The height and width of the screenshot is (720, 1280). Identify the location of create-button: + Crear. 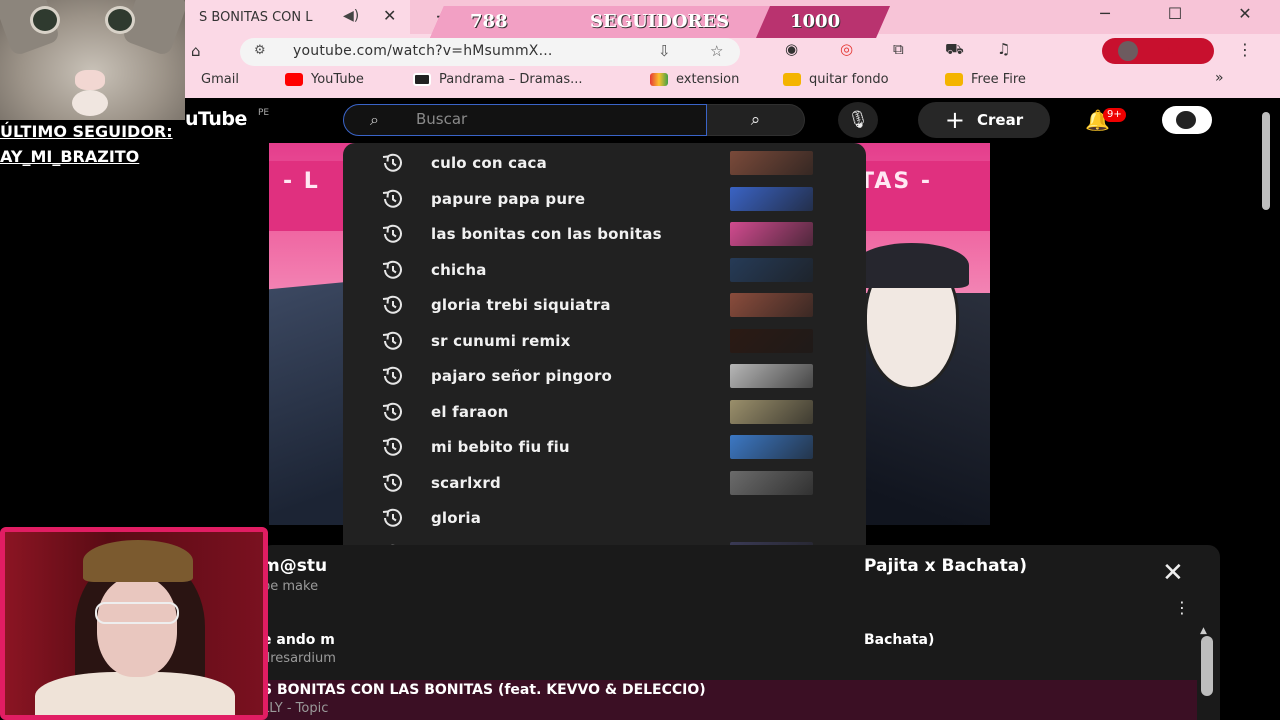
(984, 120).